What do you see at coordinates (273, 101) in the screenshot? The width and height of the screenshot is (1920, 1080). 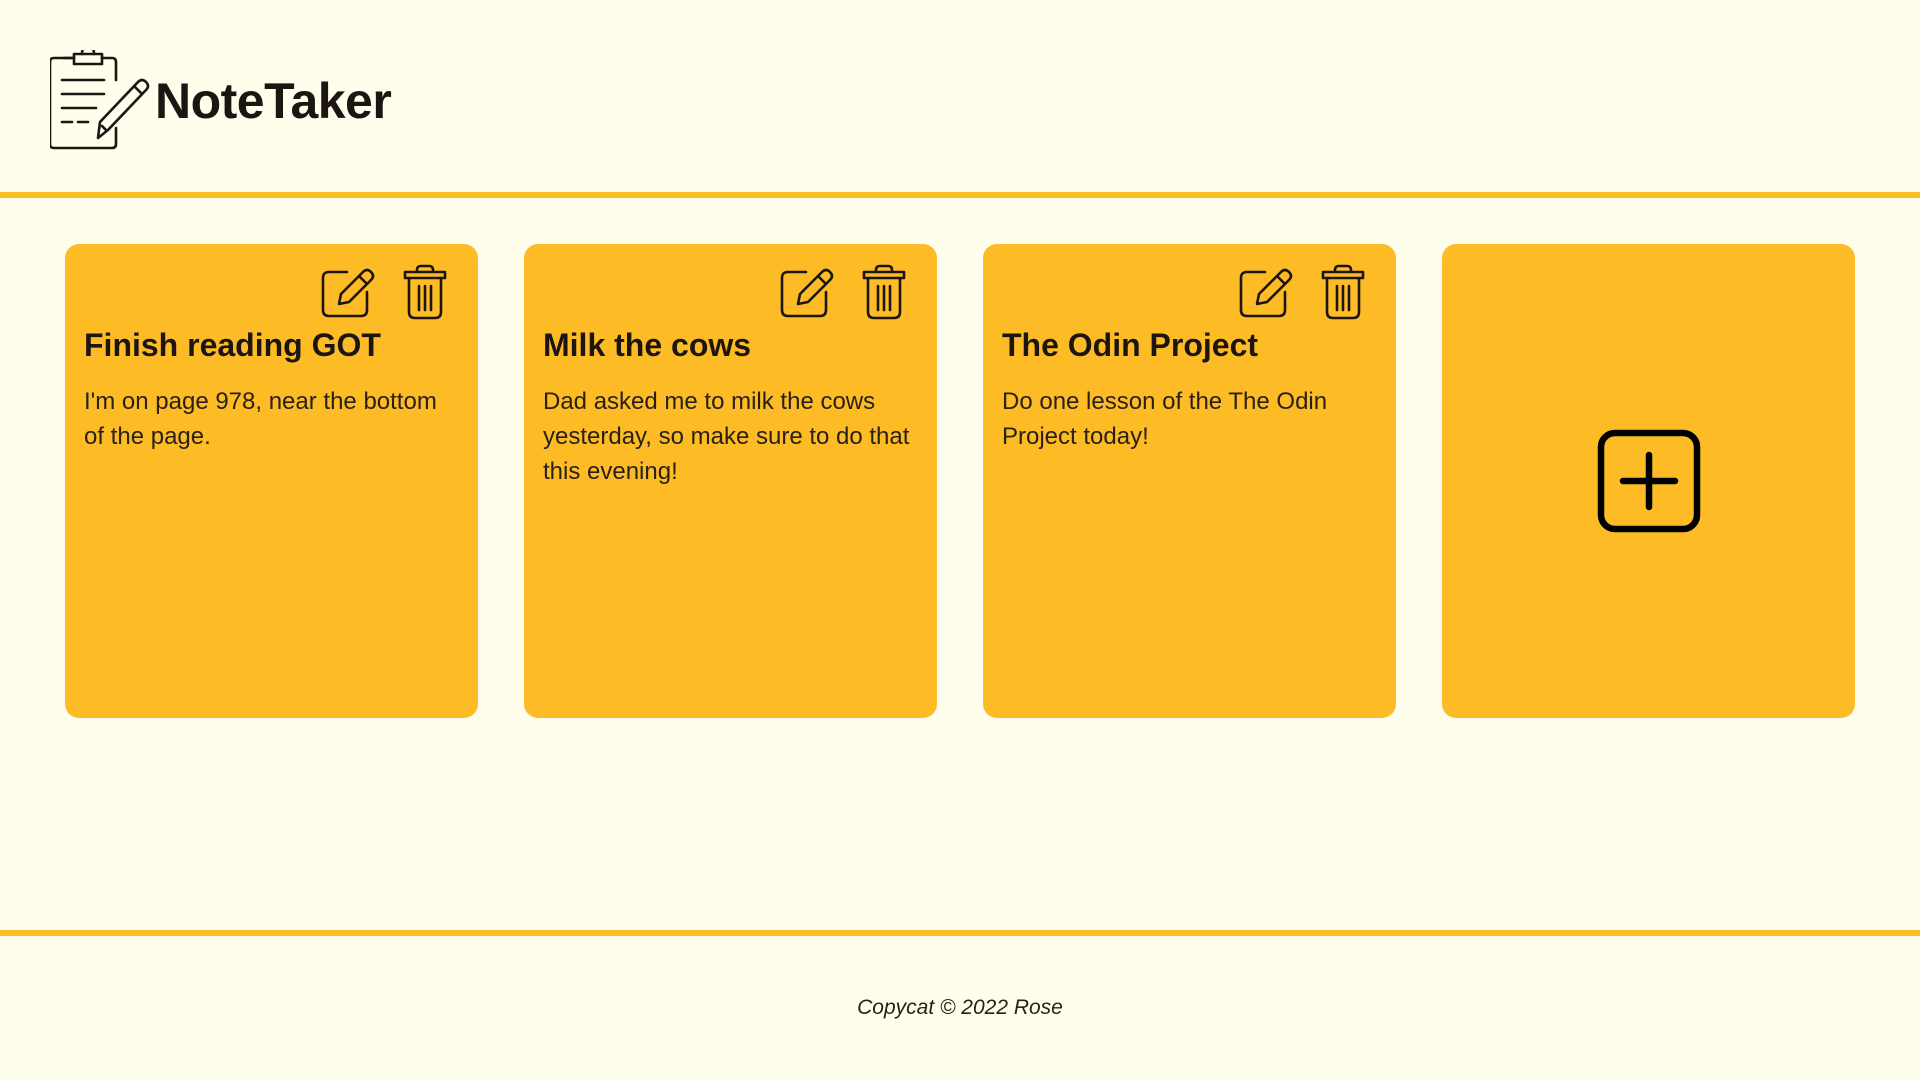 I see `brand-name: NoteTaker` at bounding box center [273, 101].